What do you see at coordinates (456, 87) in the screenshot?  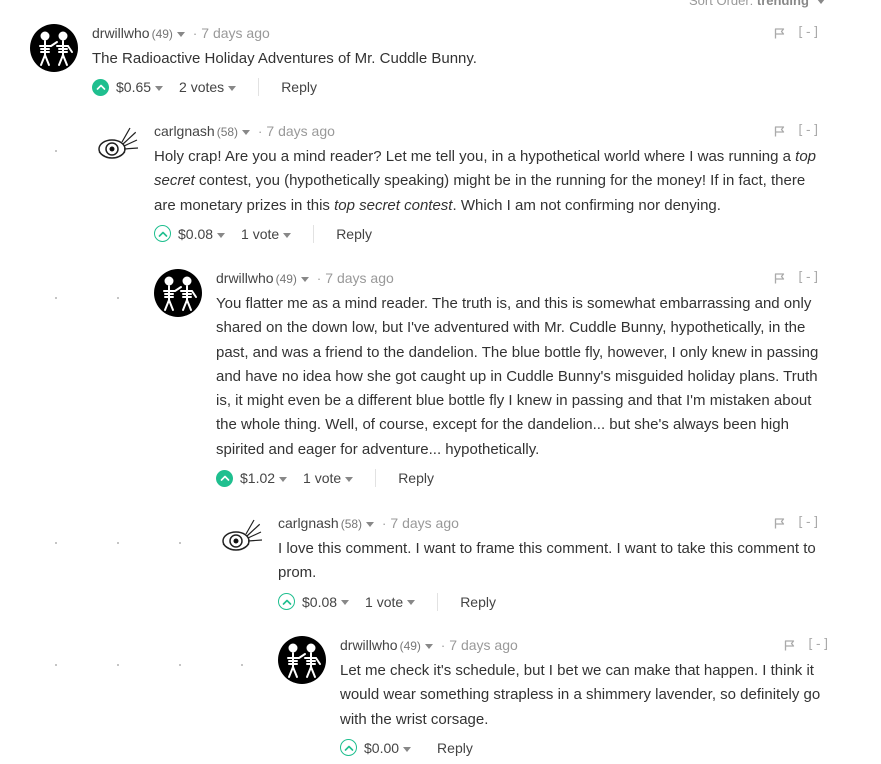 I see `comment-footer: $0.65 2 votes Reply` at bounding box center [456, 87].